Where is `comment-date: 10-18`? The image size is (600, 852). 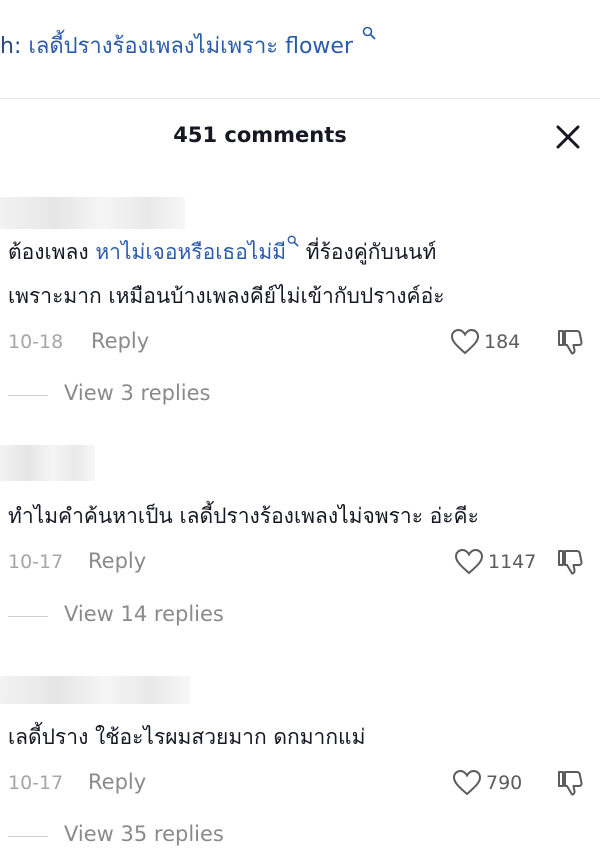
comment-date: 10-18 is located at coordinates (36, 342).